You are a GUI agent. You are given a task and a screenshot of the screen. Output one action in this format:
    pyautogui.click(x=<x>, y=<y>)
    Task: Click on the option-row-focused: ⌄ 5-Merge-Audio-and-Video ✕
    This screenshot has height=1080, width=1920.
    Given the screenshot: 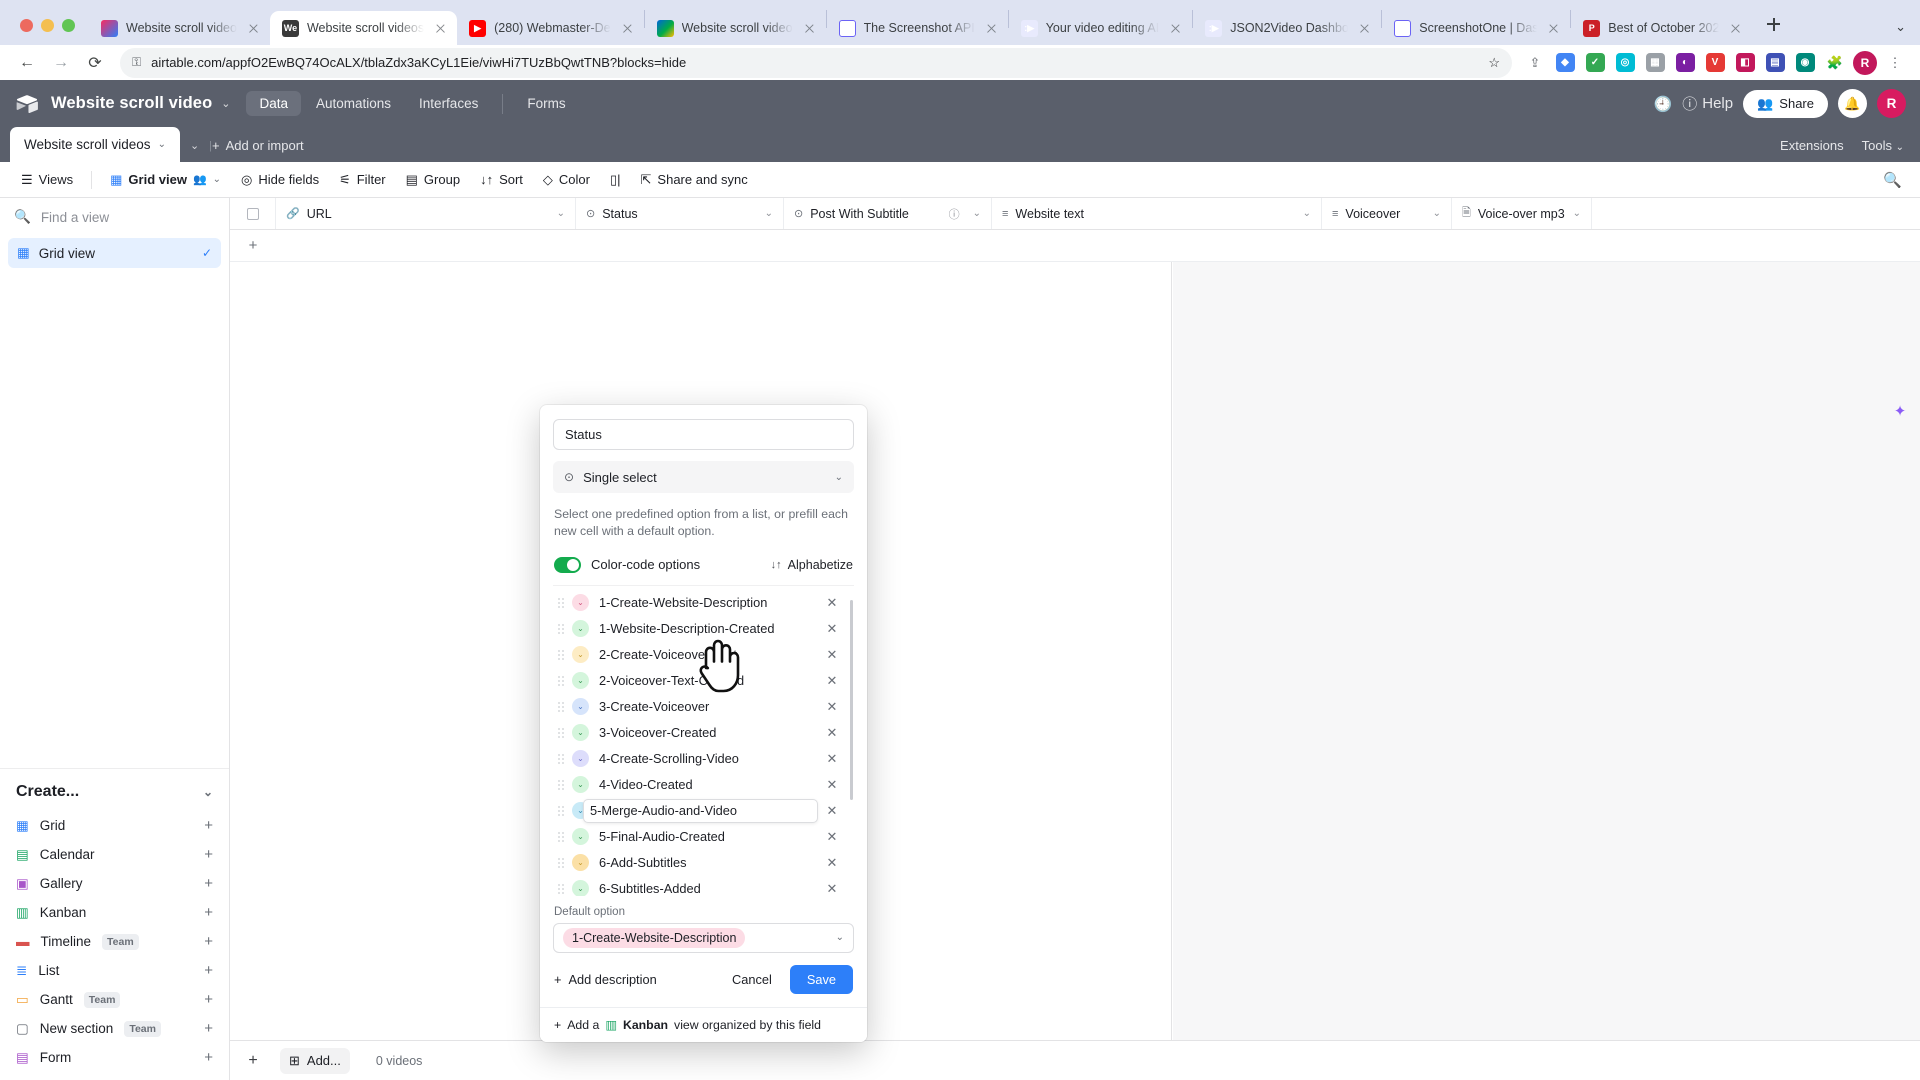 What is the action you would take?
    pyautogui.click(x=703, y=811)
    